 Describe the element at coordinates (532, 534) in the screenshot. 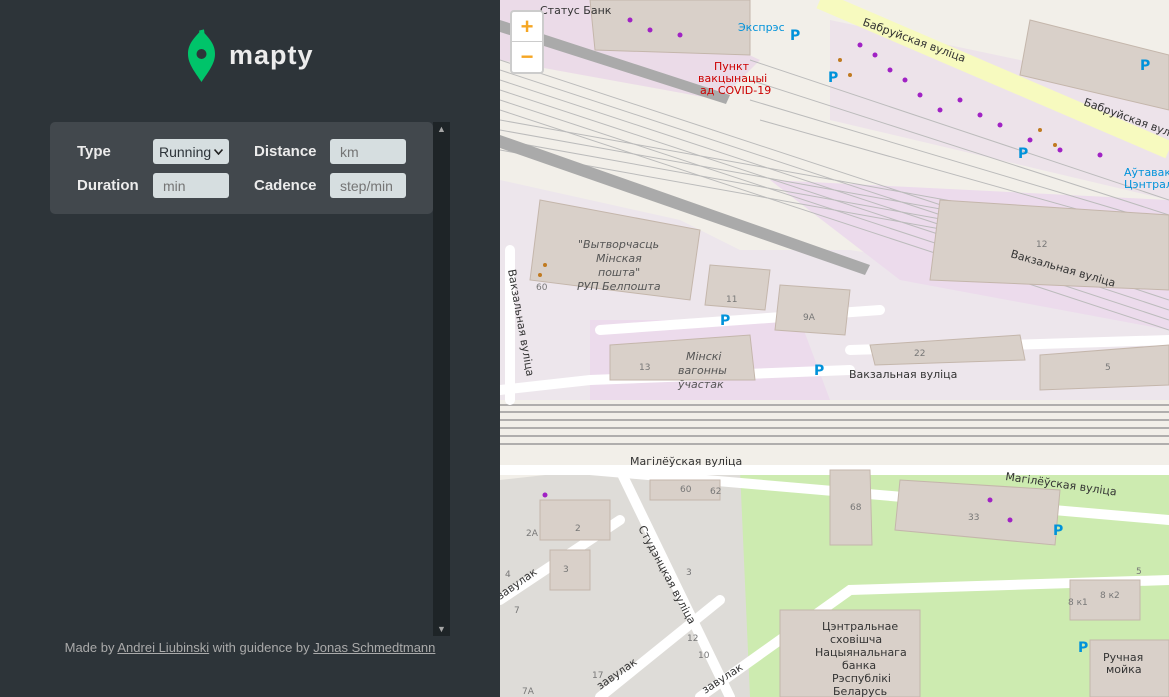

I see `house-2a: 2А` at that location.